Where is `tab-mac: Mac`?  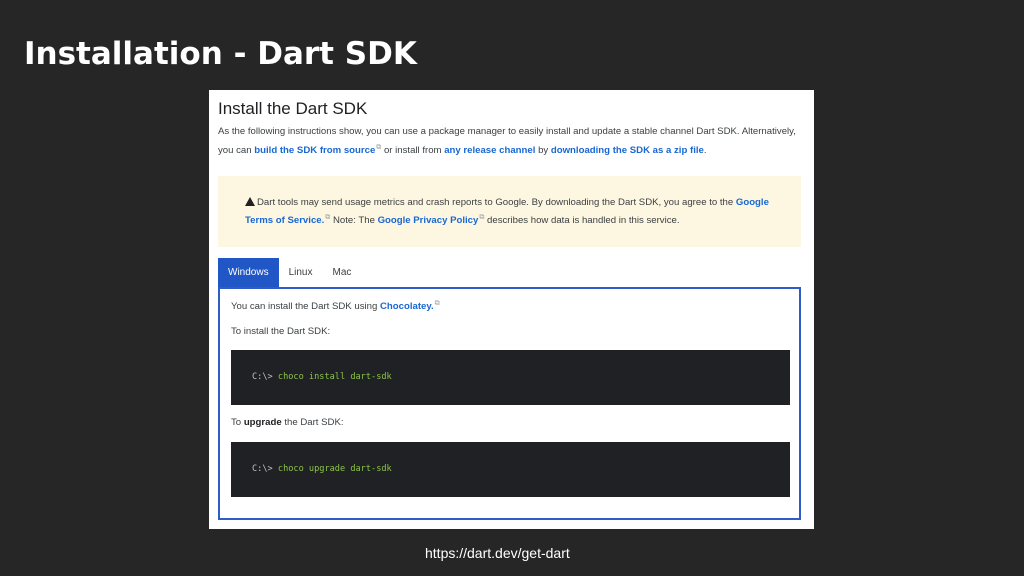
tab-mac: Mac is located at coordinates (341, 272).